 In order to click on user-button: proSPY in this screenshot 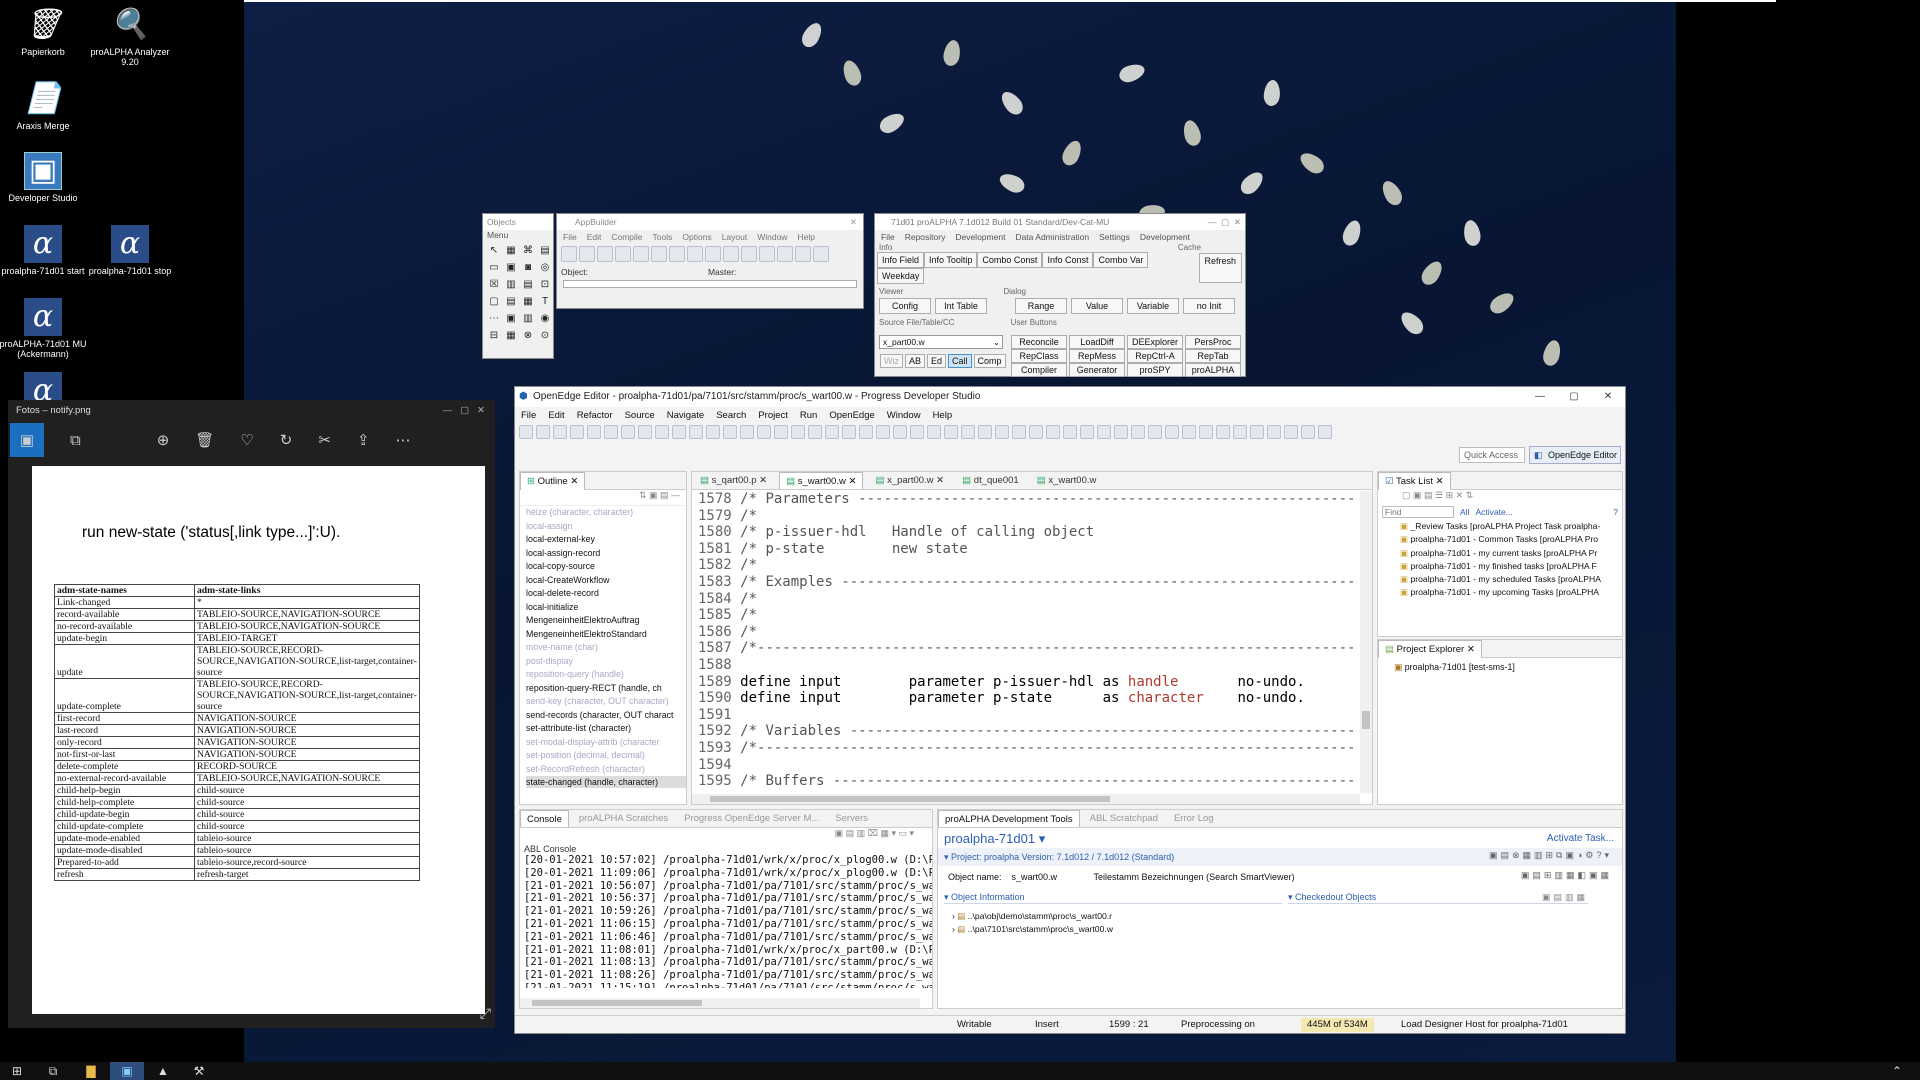, I will do `click(1155, 370)`.